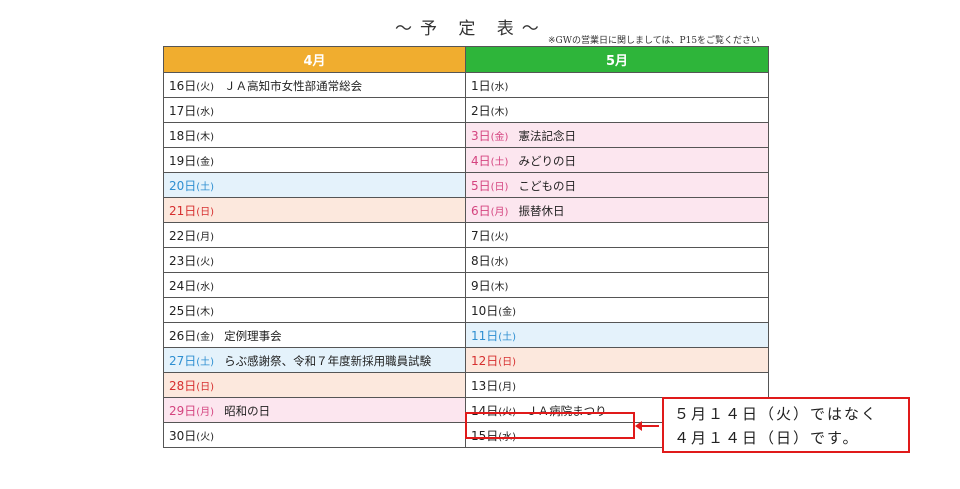 The width and height of the screenshot is (960, 489). I want to click on day-number: 13日, so click(485, 385).